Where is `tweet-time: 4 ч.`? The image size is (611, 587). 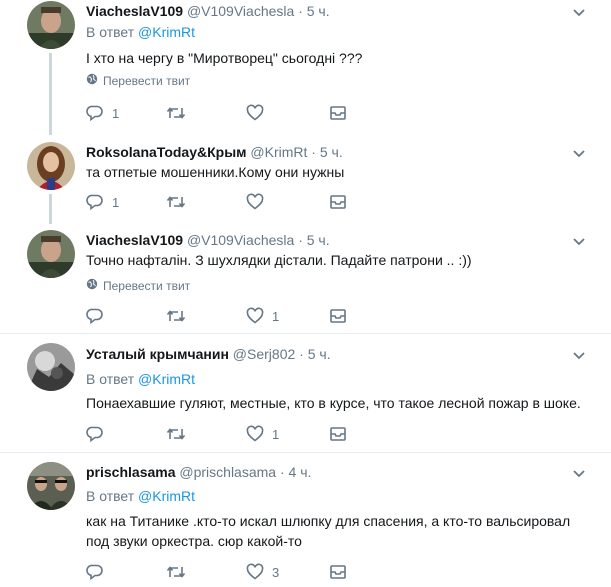 tweet-time: 4 ч. is located at coordinates (300, 472).